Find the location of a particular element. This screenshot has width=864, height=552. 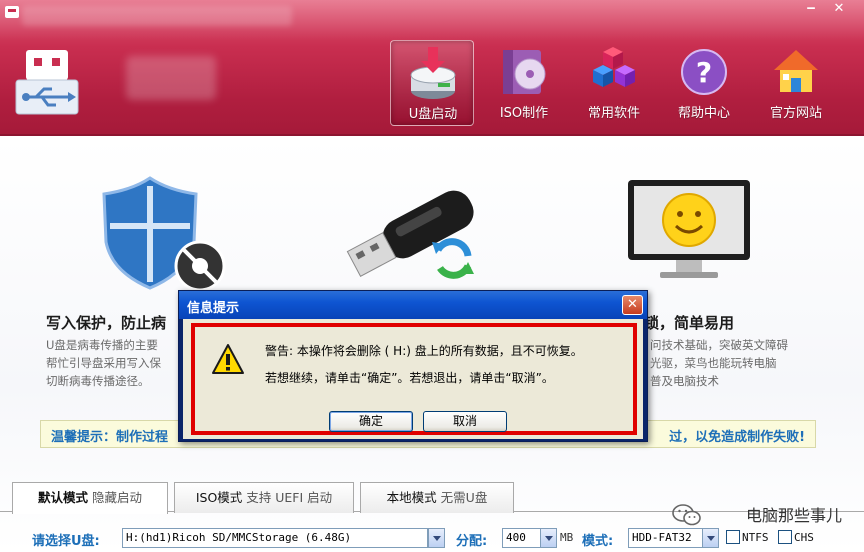

feature-desc-line: 光驱，菜鸟也能玩转电脑 is located at coordinates (713, 363).